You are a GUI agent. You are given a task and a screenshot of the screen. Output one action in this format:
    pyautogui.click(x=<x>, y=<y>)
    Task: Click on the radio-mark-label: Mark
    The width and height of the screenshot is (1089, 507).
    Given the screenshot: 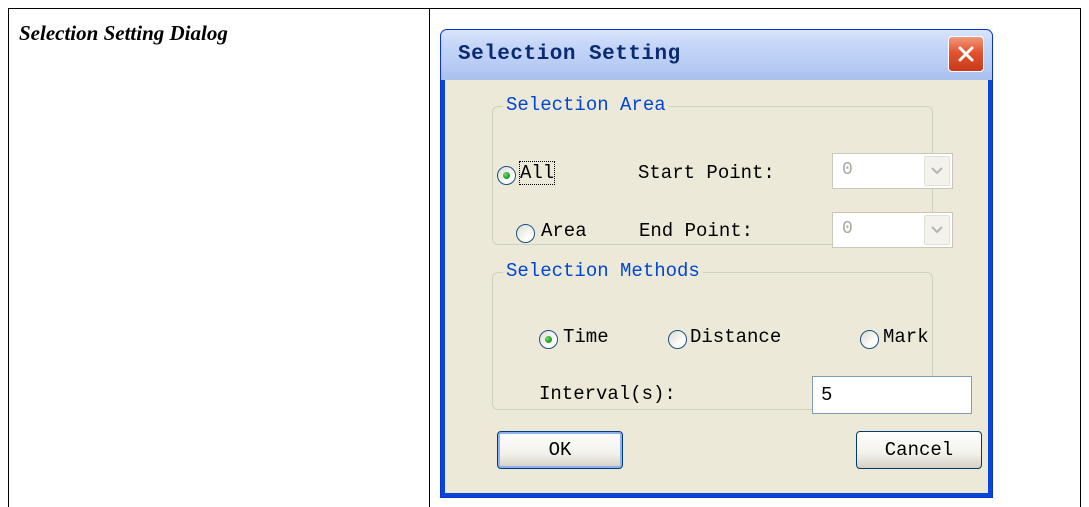 What is the action you would take?
    pyautogui.click(x=906, y=337)
    